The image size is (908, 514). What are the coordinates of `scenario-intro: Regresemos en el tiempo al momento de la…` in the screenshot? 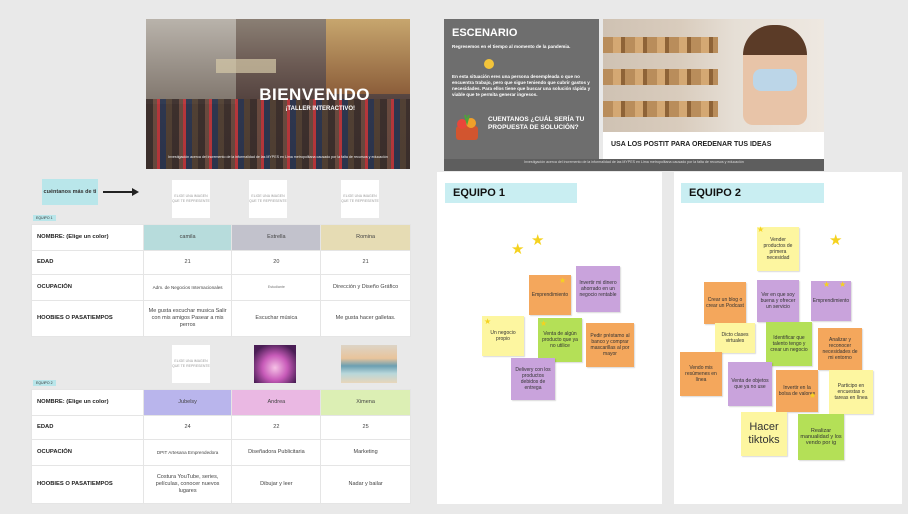 It's located at (511, 46).